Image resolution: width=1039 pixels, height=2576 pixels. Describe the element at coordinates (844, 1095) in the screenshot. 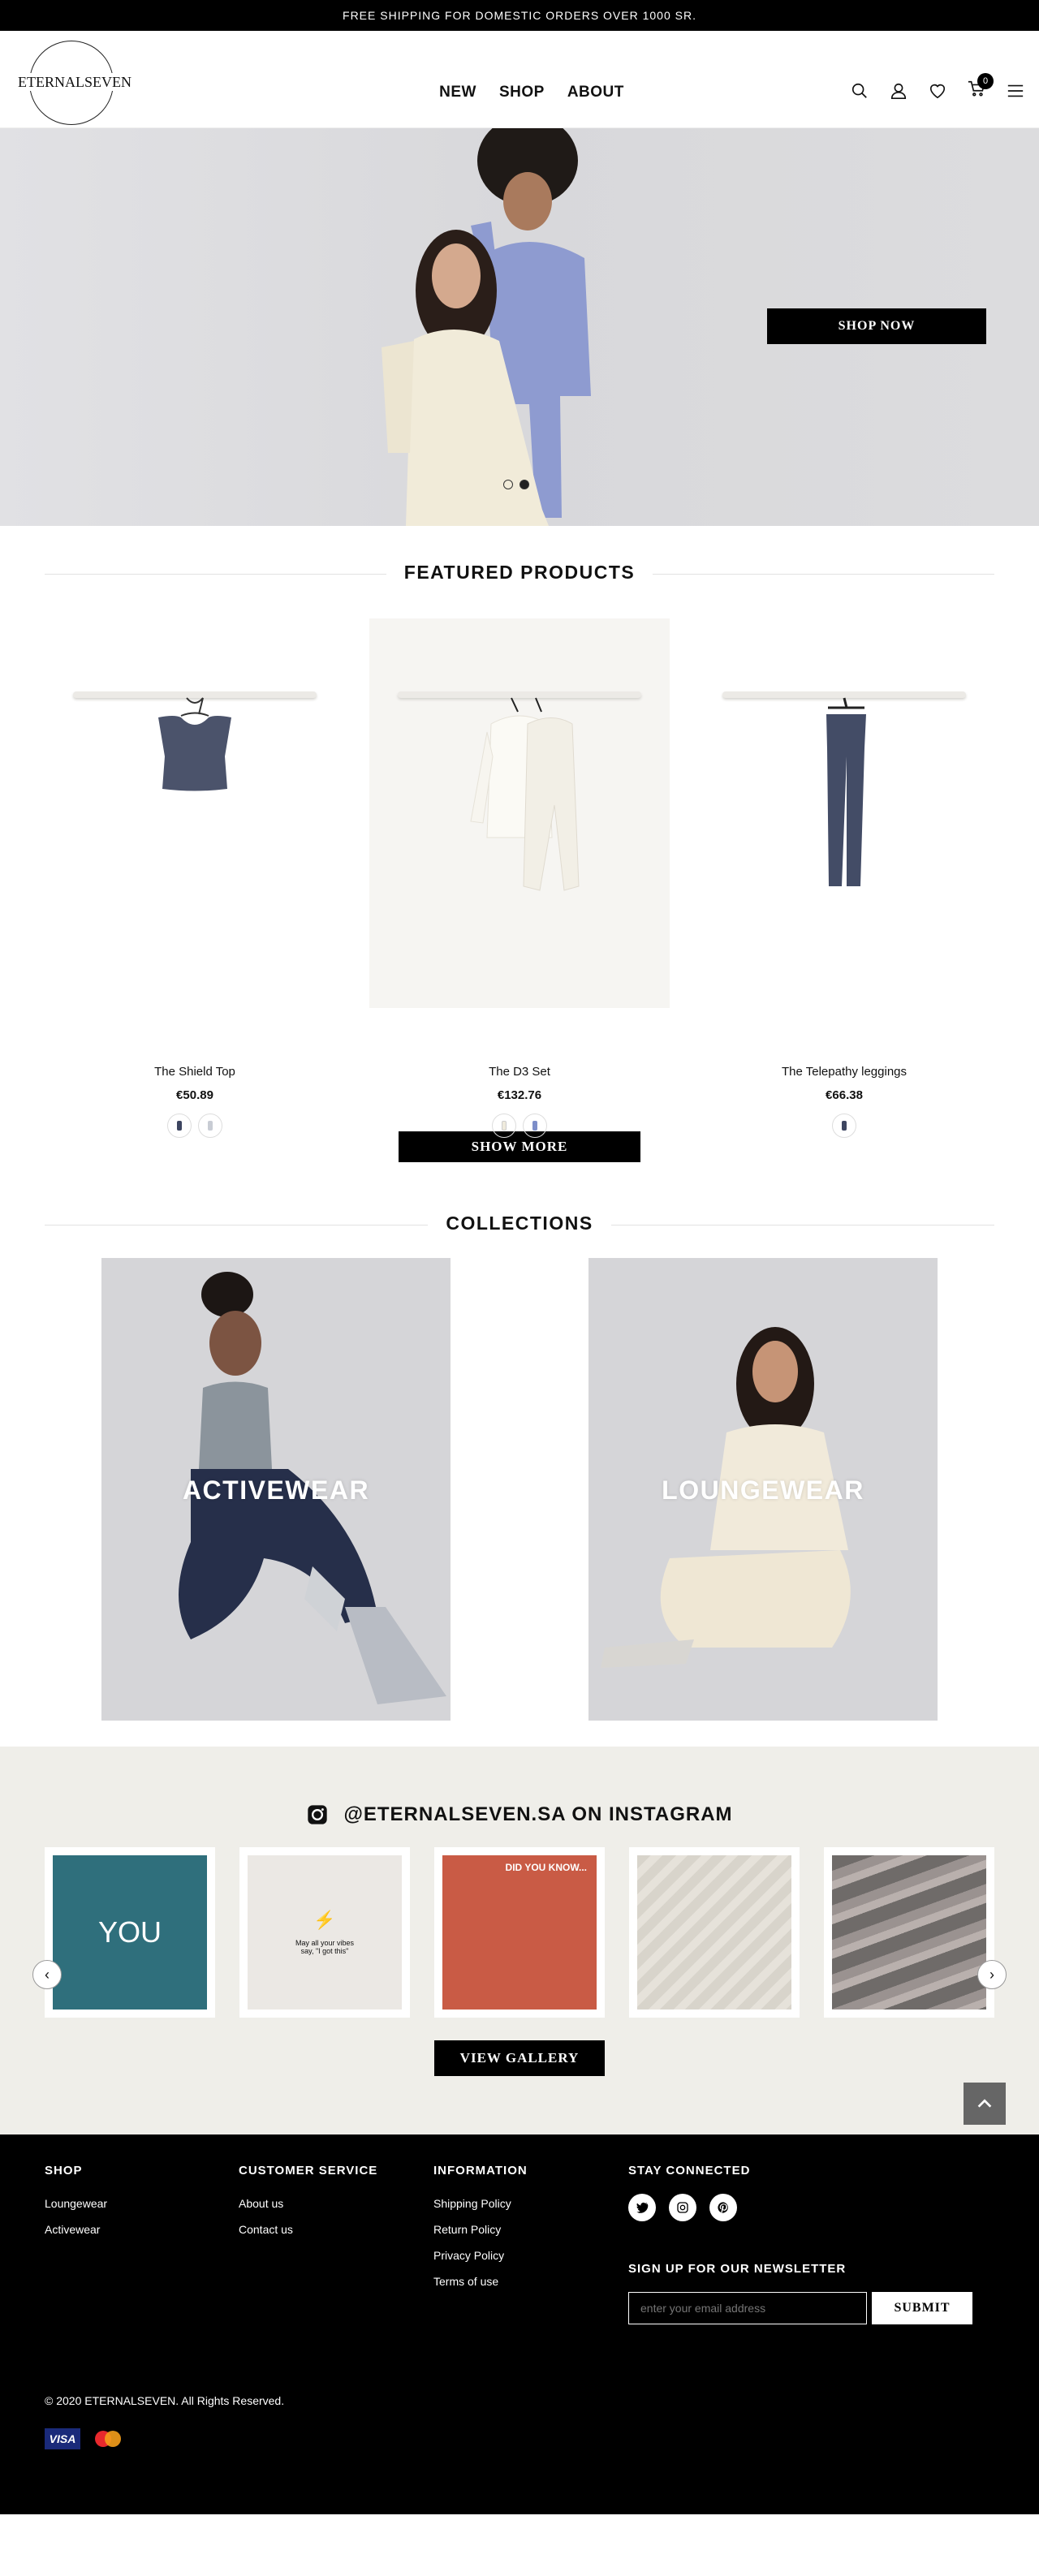

I see `product-price: €66.38` at that location.